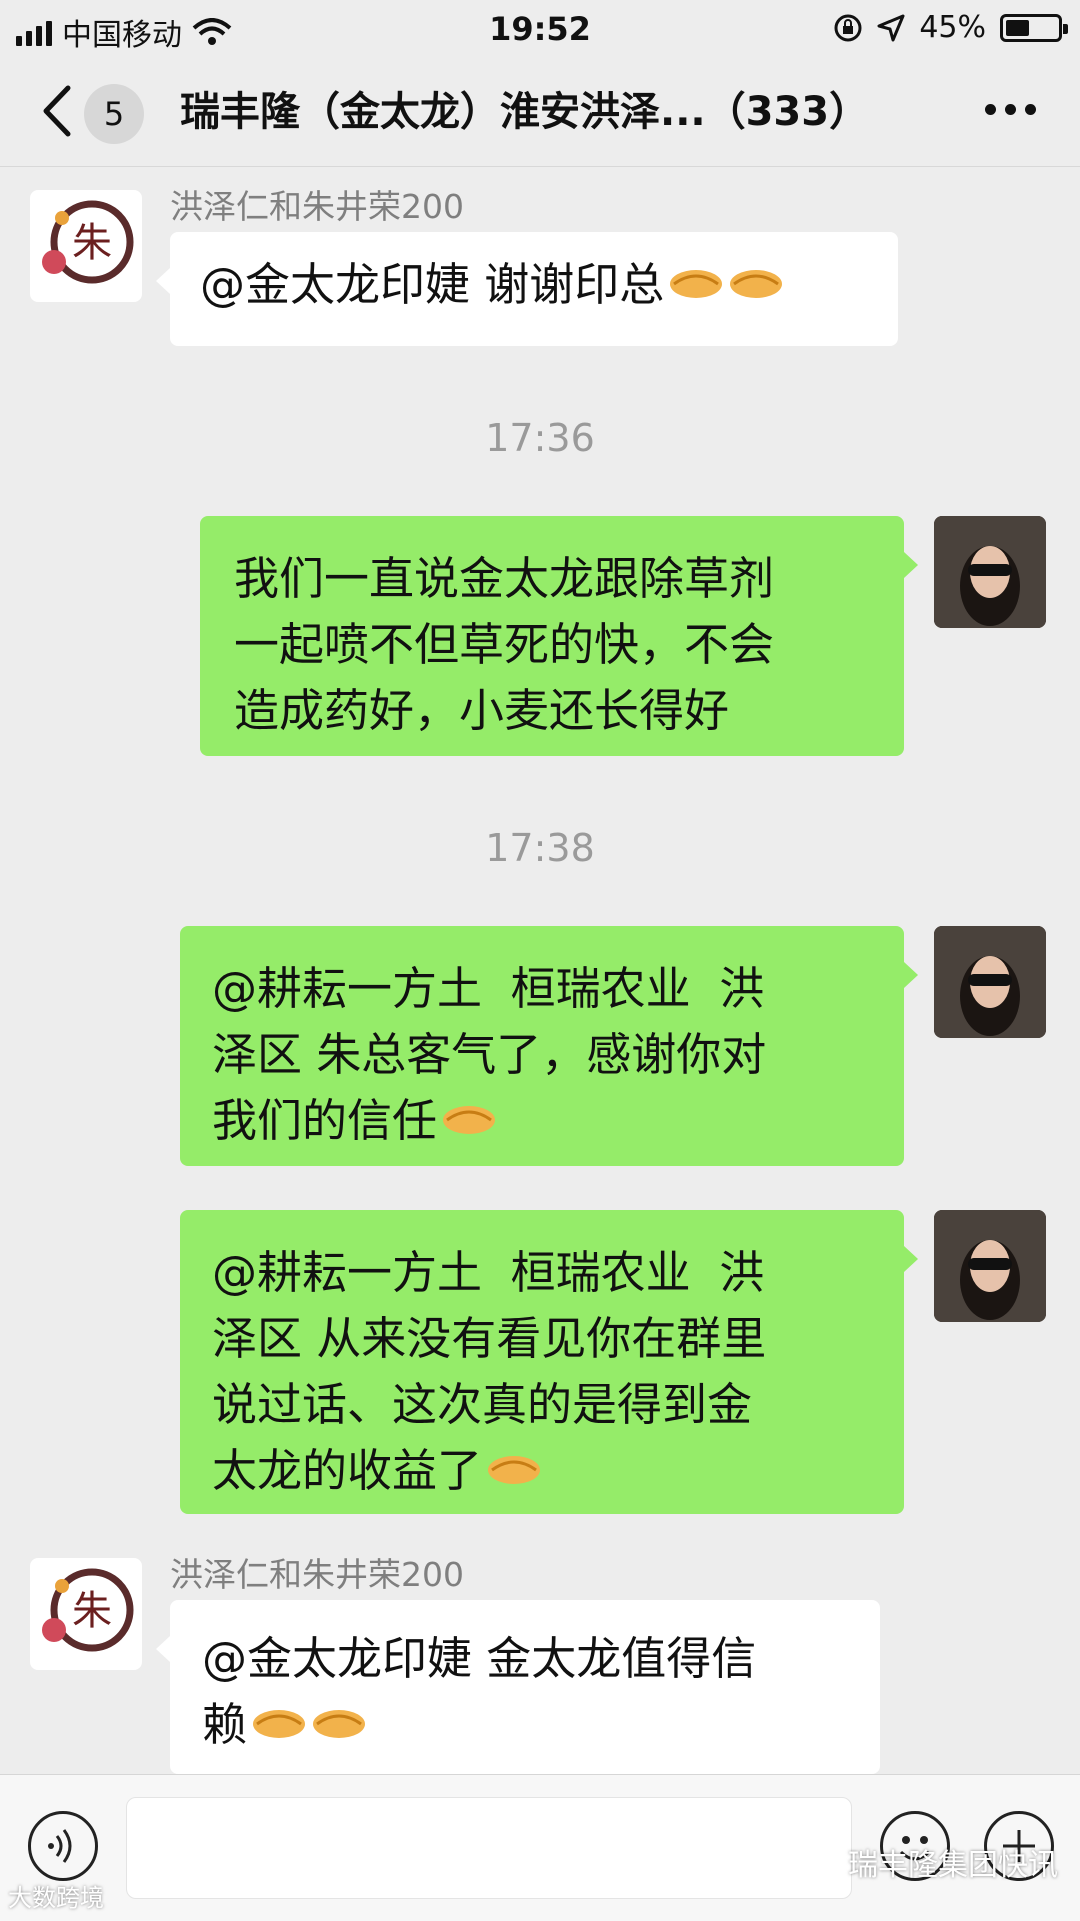 This screenshot has width=1080, height=1921. I want to click on wechat-icon, so click(823, 1861).